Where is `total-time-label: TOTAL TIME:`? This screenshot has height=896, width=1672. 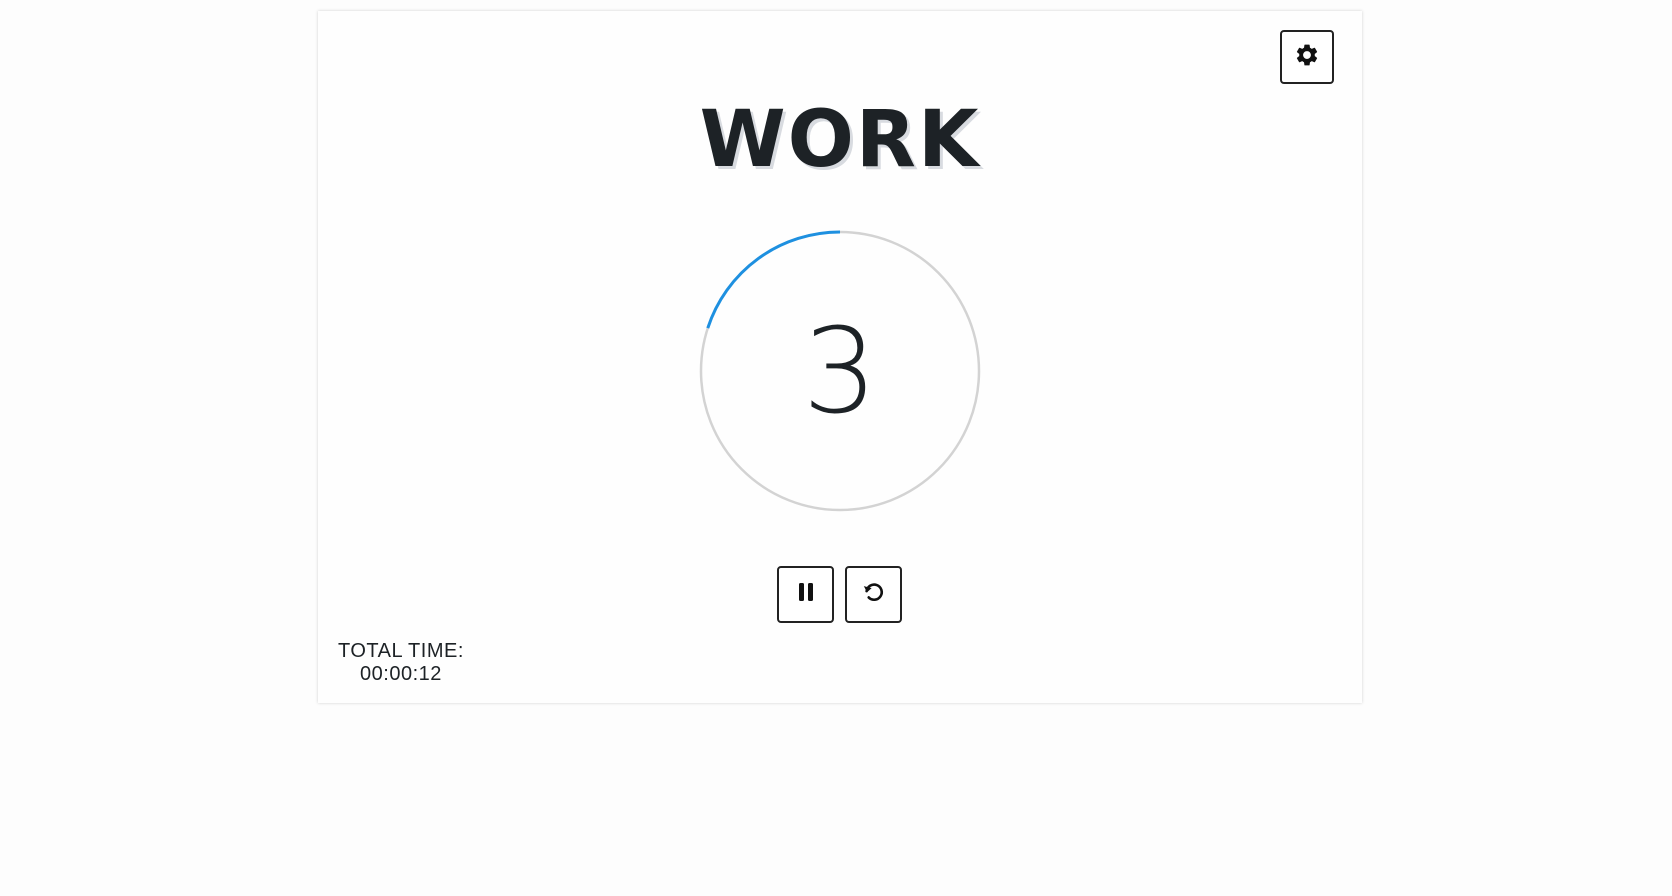 total-time-label: TOTAL TIME: is located at coordinates (401, 651).